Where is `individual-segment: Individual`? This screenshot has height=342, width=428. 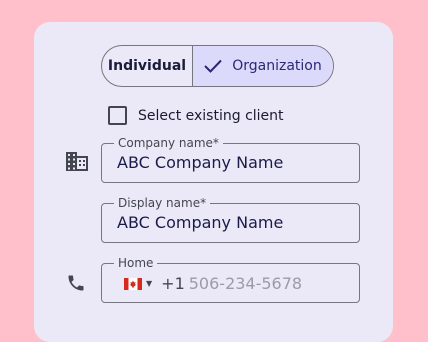
individual-segment: Individual is located at coordinates (147, 66).